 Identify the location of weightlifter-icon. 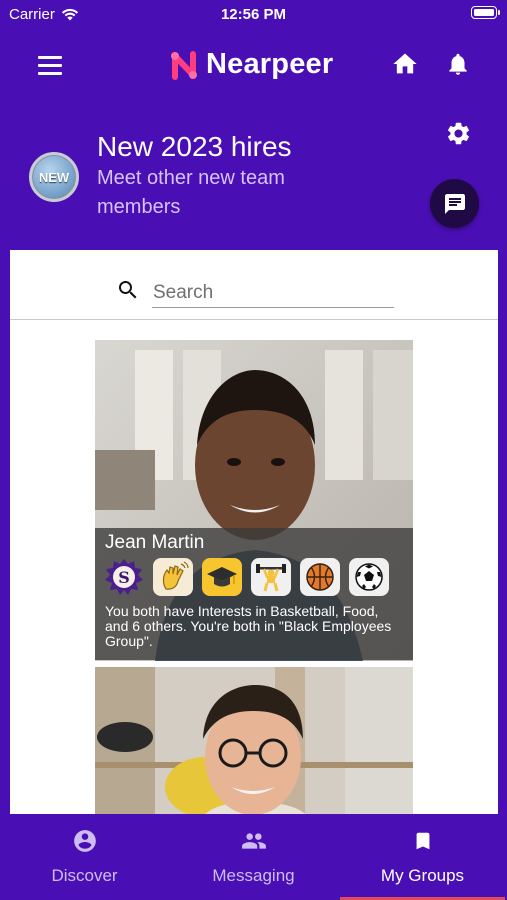
(271, 577).